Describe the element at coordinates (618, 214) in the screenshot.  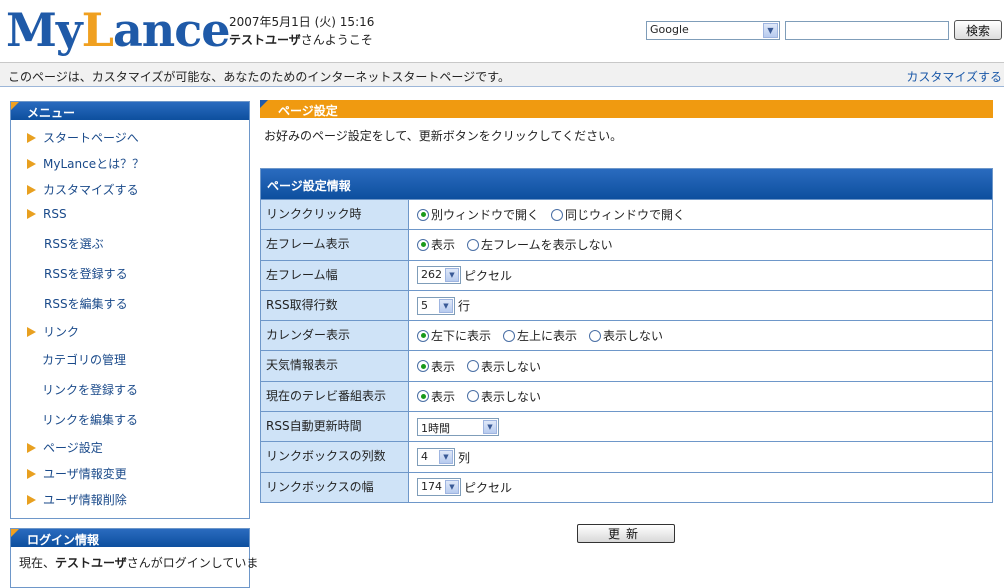
I see `radio-open-same-window: 同じウィンドウで開く` at that location.